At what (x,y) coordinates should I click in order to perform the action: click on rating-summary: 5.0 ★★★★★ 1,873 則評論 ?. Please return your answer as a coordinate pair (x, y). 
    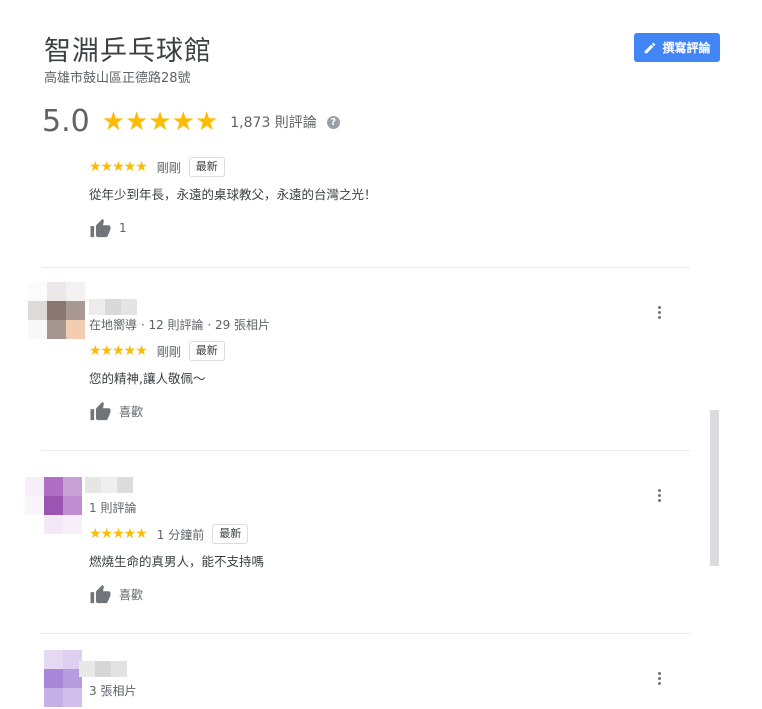
    Looking at the image, I should click on (191, 122).